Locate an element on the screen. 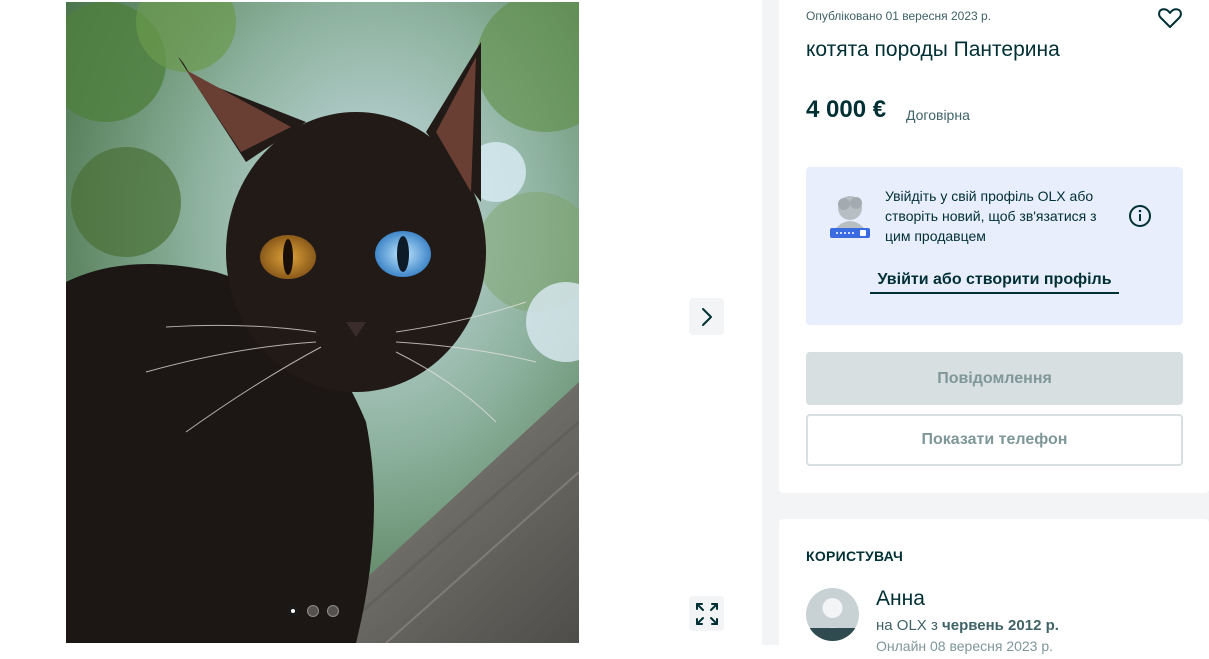 The height and width of the screenshot is (659, 1209). chevron-right-icon is located at coordinates (706, 316).